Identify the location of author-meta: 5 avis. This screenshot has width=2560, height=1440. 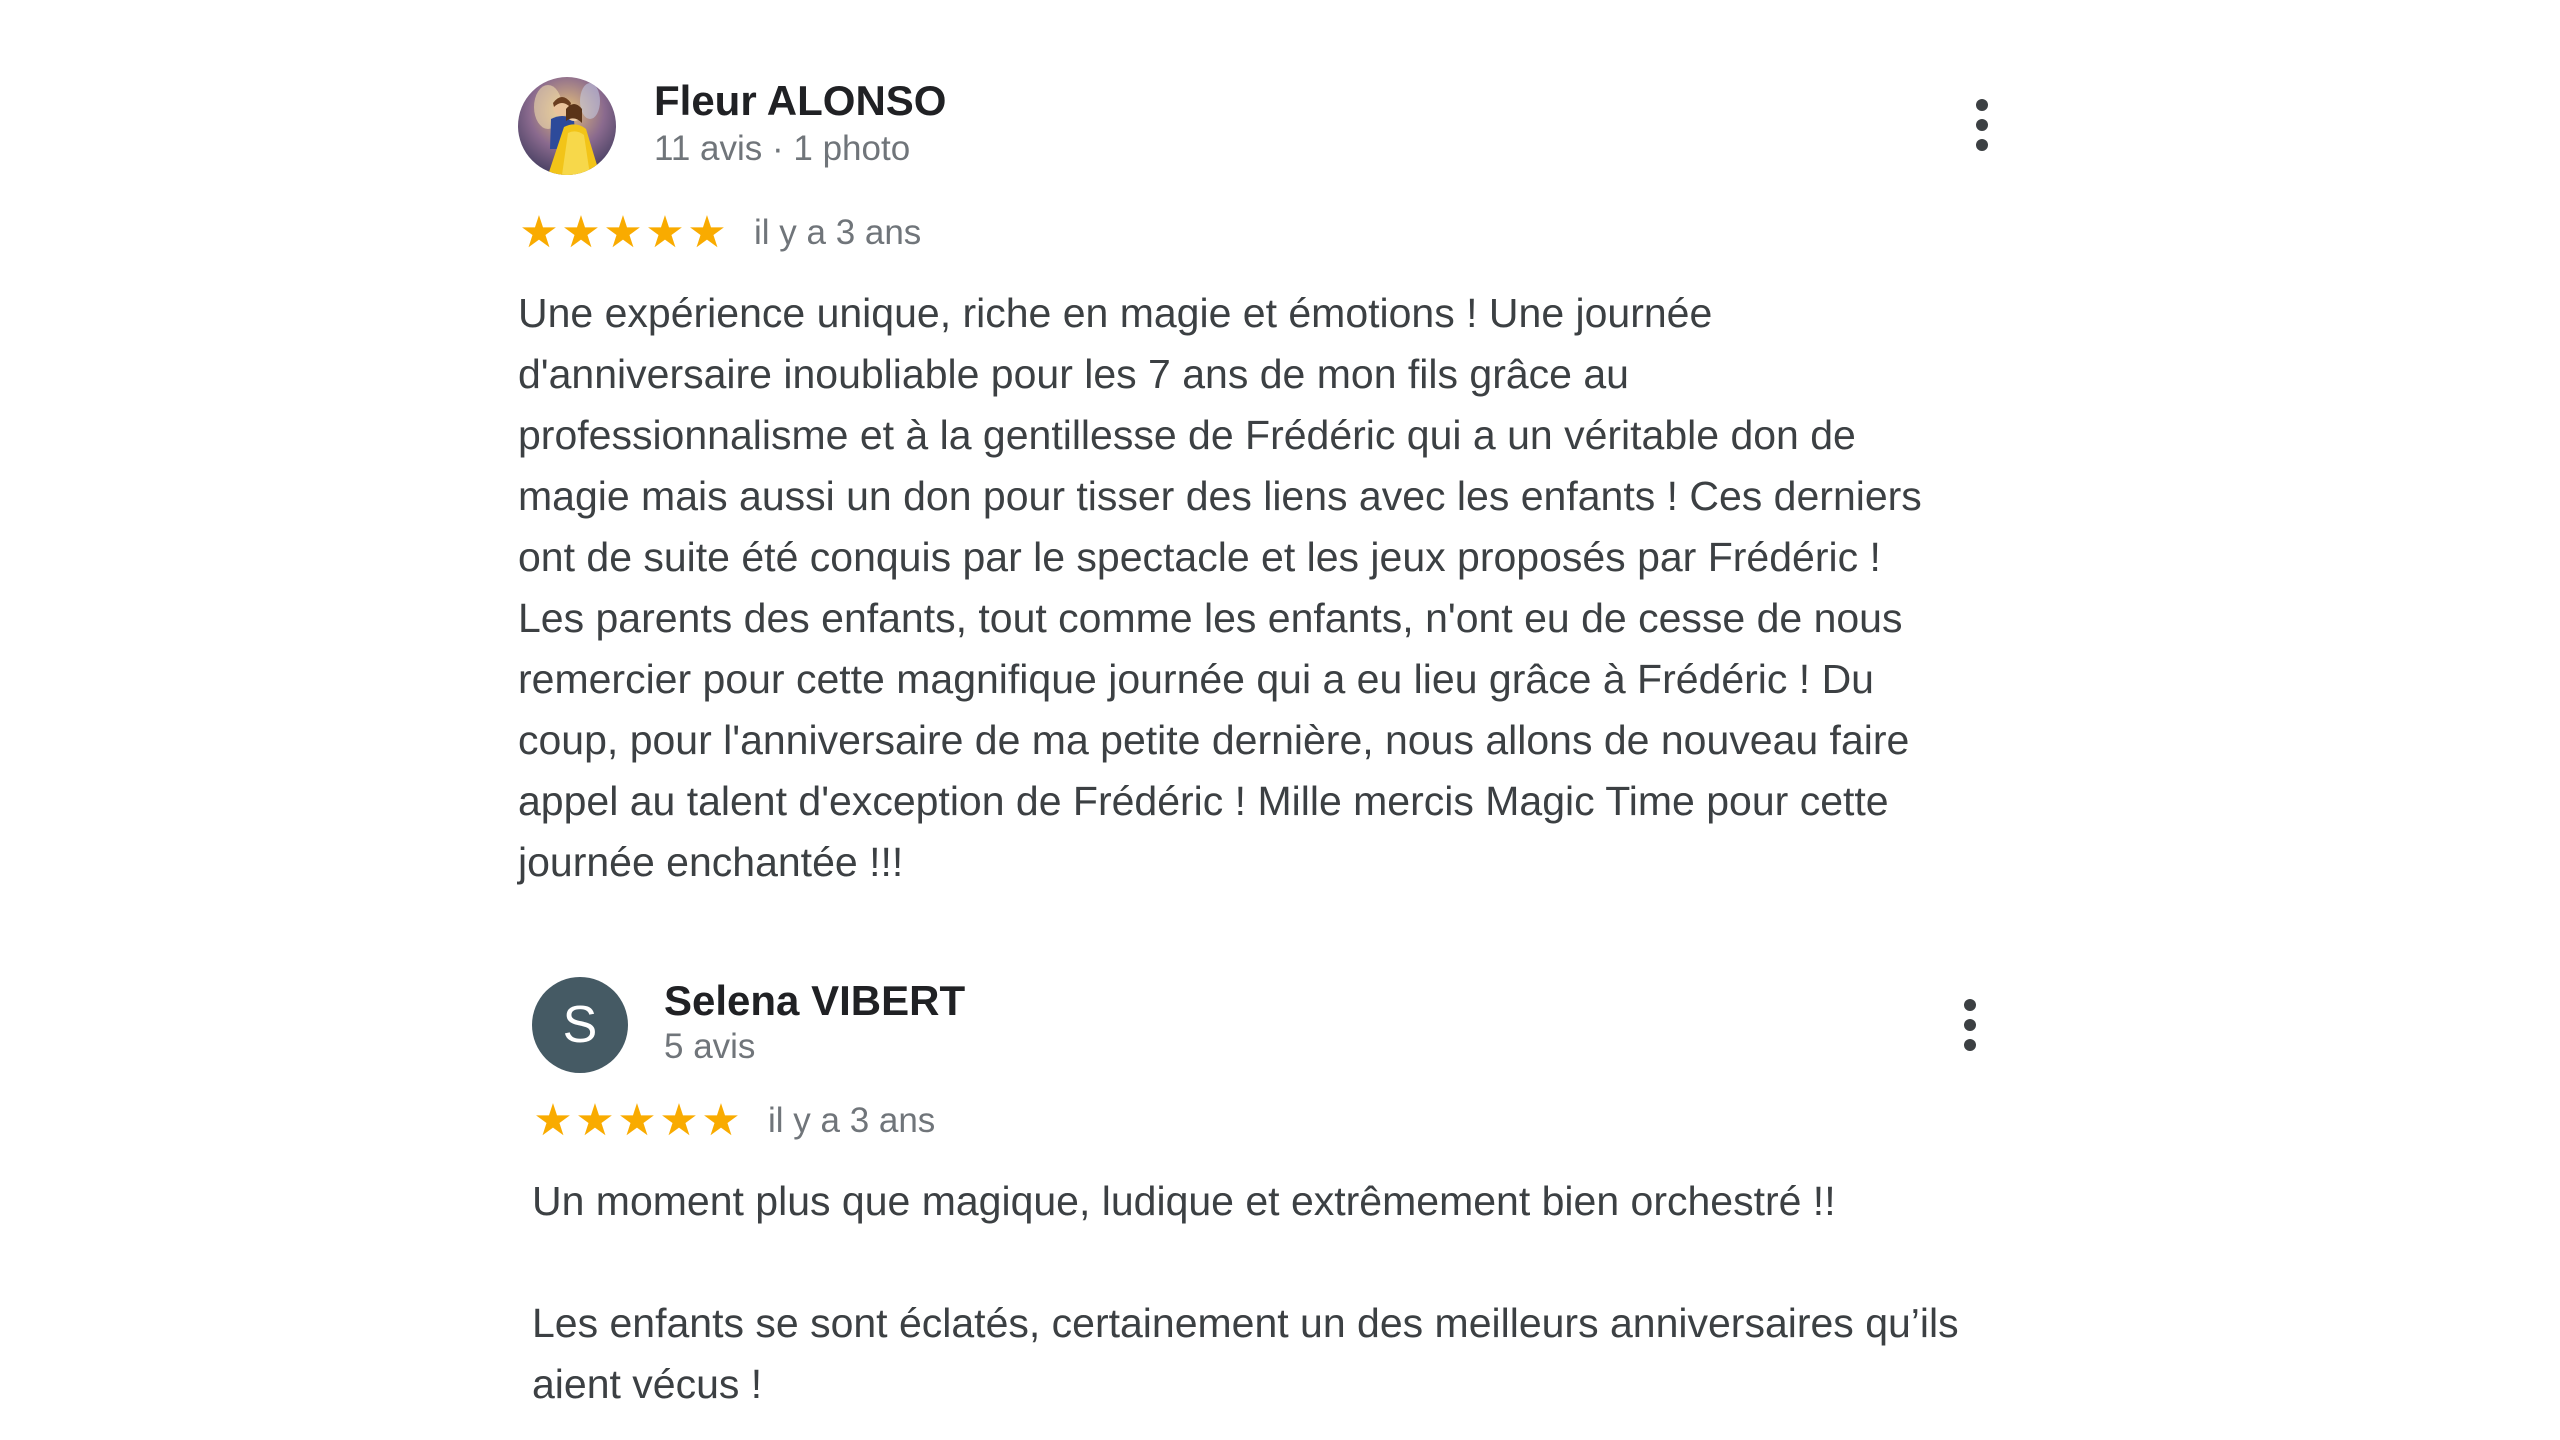
(709, 1047).